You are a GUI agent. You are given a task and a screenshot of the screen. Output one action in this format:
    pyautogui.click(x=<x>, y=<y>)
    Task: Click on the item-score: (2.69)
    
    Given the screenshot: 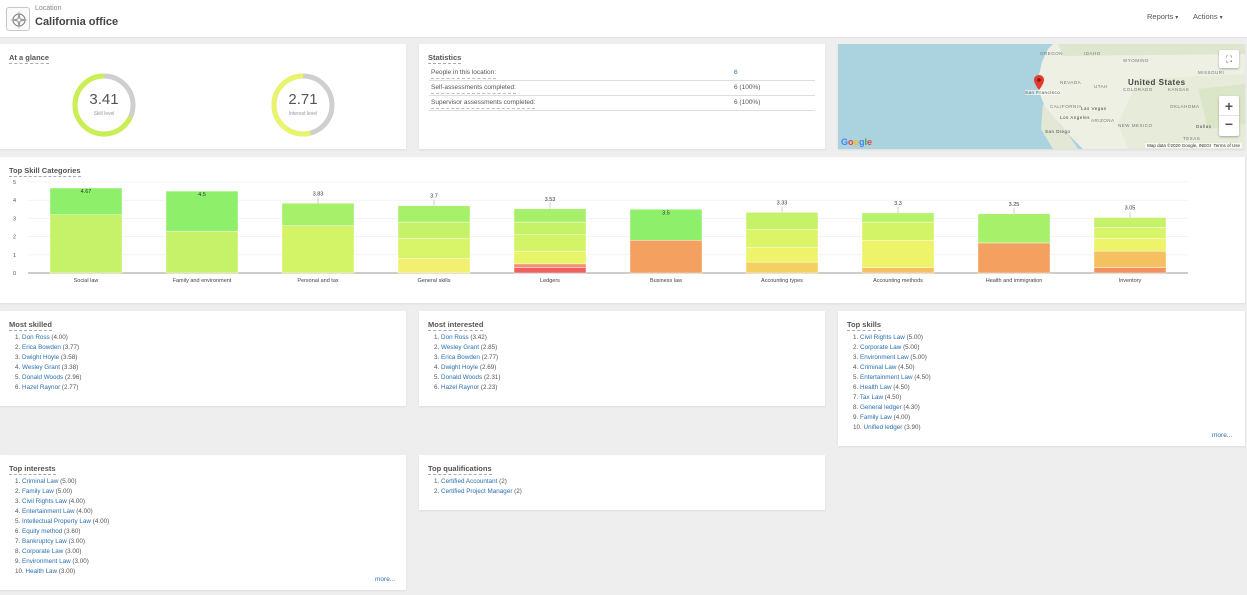 What is the action you would take?
    pyautogui.click(x=488, y=367)
    